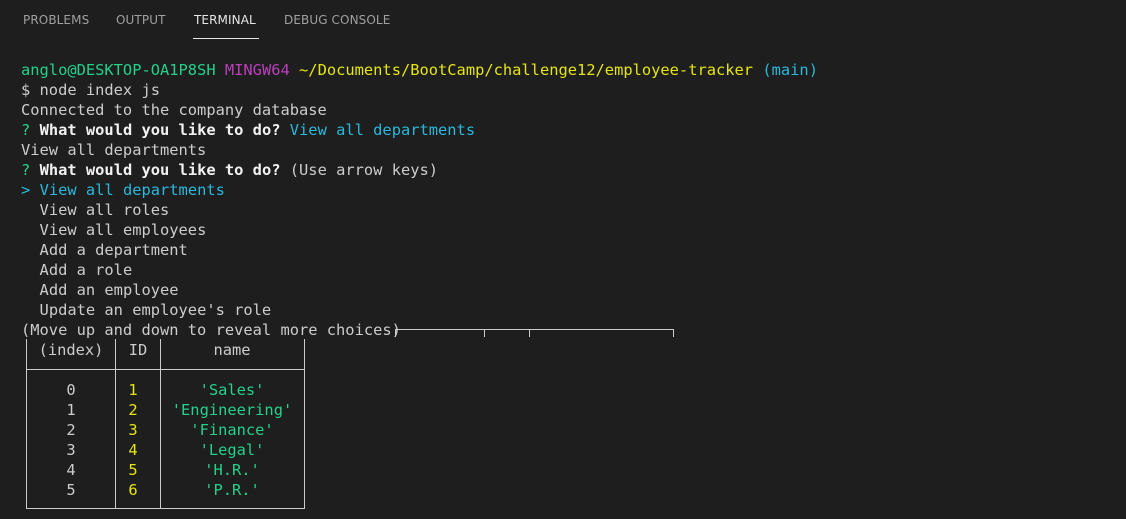 The width and height of the screenshot is (1126, 519). I want to click on table-header-id: ID, so click(138, 350).